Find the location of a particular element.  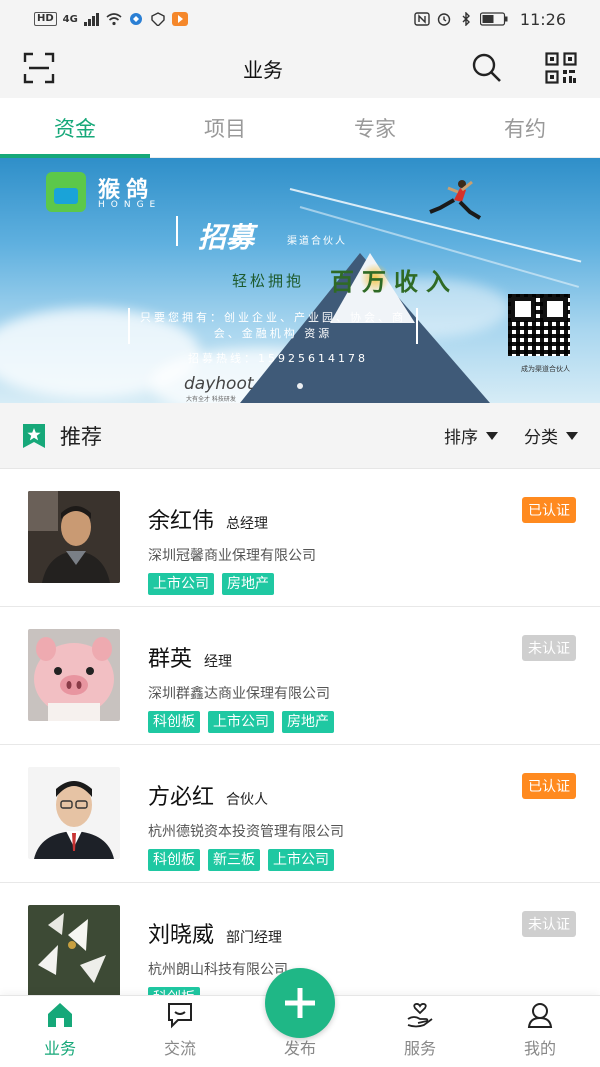

status-left: HD 4G is located at coordinates (111, 19).